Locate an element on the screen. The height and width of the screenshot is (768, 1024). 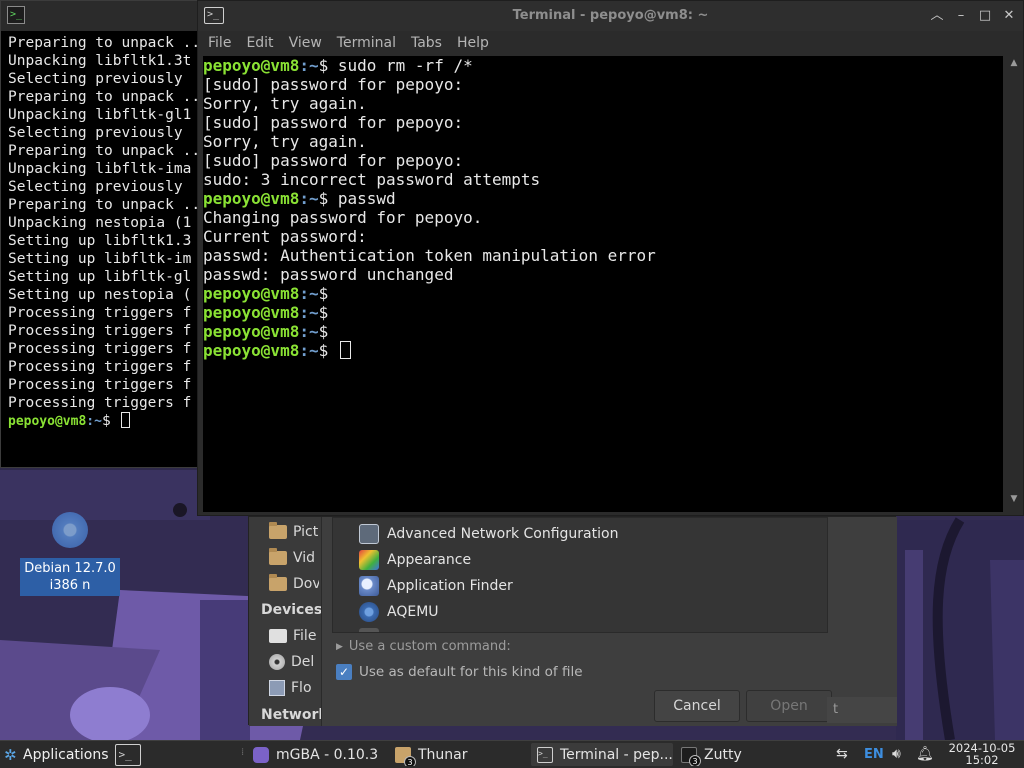
minimize-button: – is located at coordinates (961, 16).